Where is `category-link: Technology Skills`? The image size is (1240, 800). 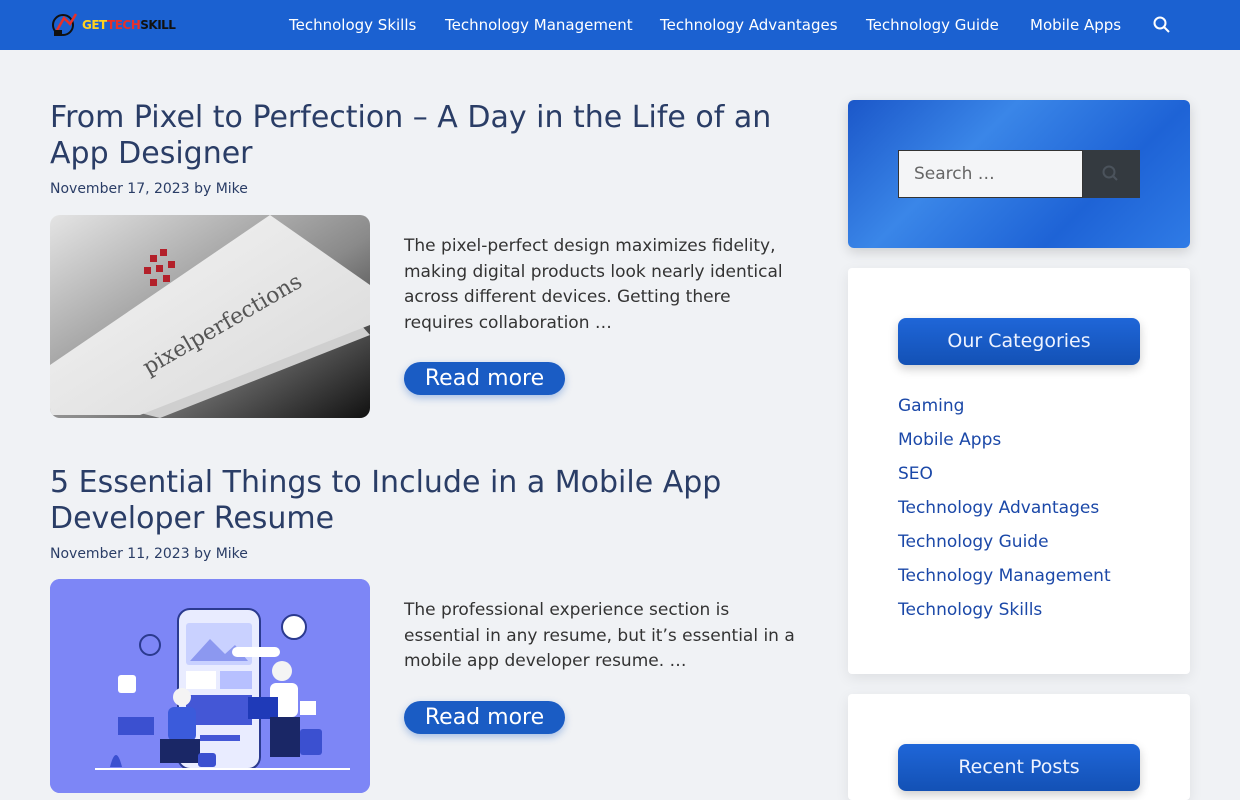 category-link: Technology Skills is located at coordinates (970, 610).